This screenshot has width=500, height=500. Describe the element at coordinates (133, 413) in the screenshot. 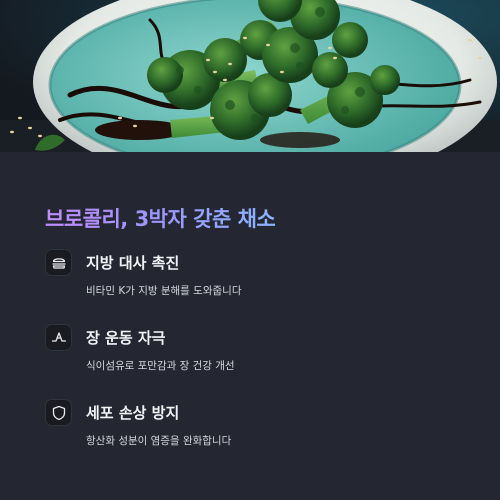

I see `benefit-title: 세포 손상 방지` at that location.